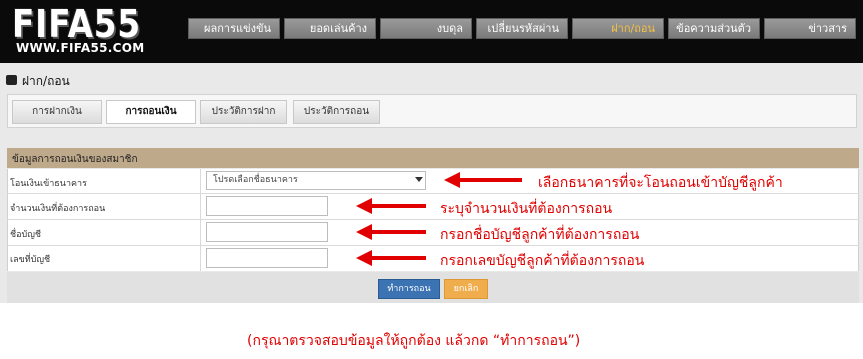 This screenshot has height=359, width=863. I want to click on nav-change-password: เปลี่ยนรหัสผ่าน, so click(522, 28).